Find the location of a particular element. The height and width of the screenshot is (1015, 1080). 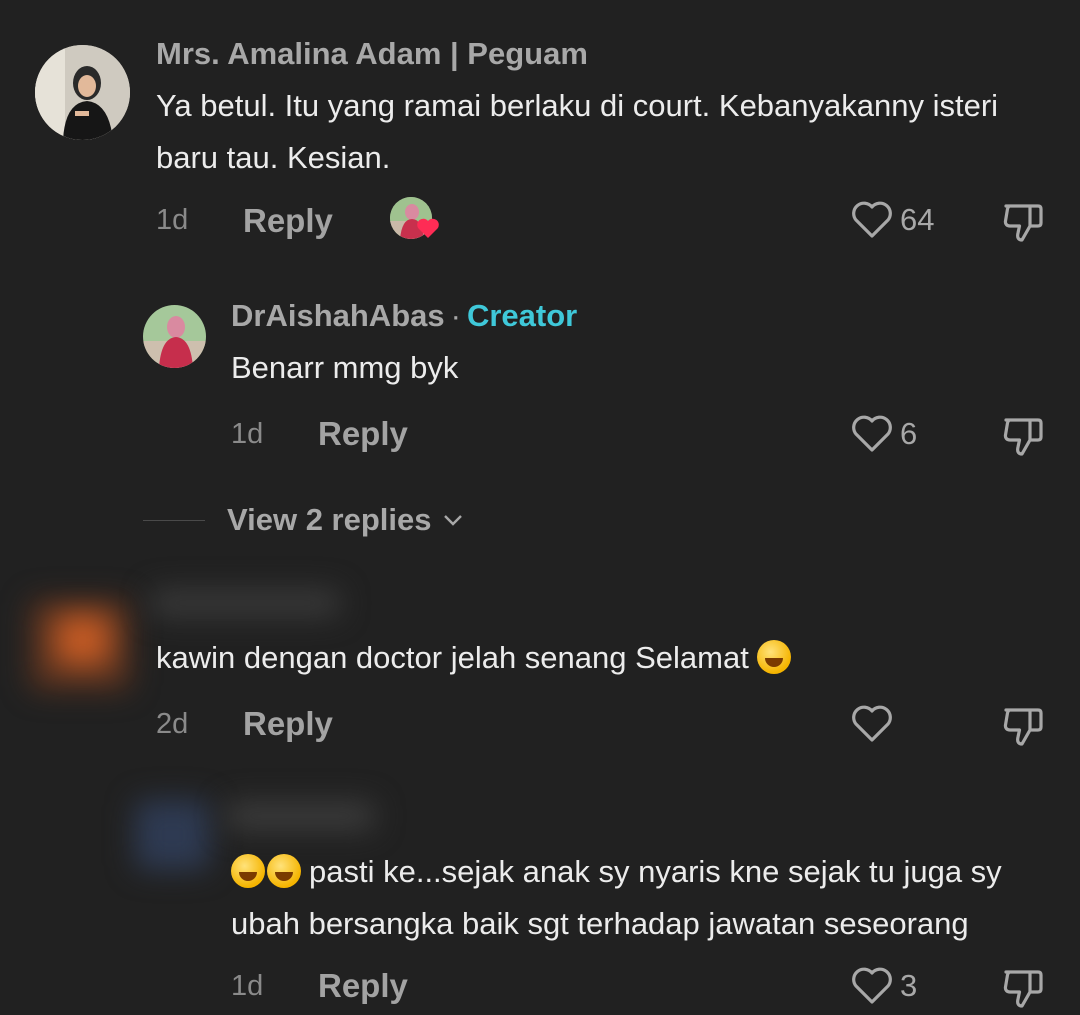

comment-text: Benarr mmg byk is located at coordinates (345, 367).